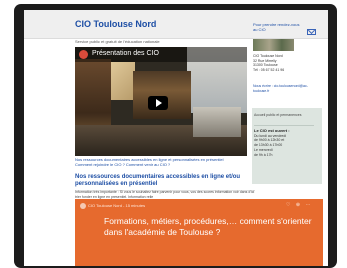  I want to click on sidebar-heading: Pour prendre rendez-vous au CIO, so click(278, 27).